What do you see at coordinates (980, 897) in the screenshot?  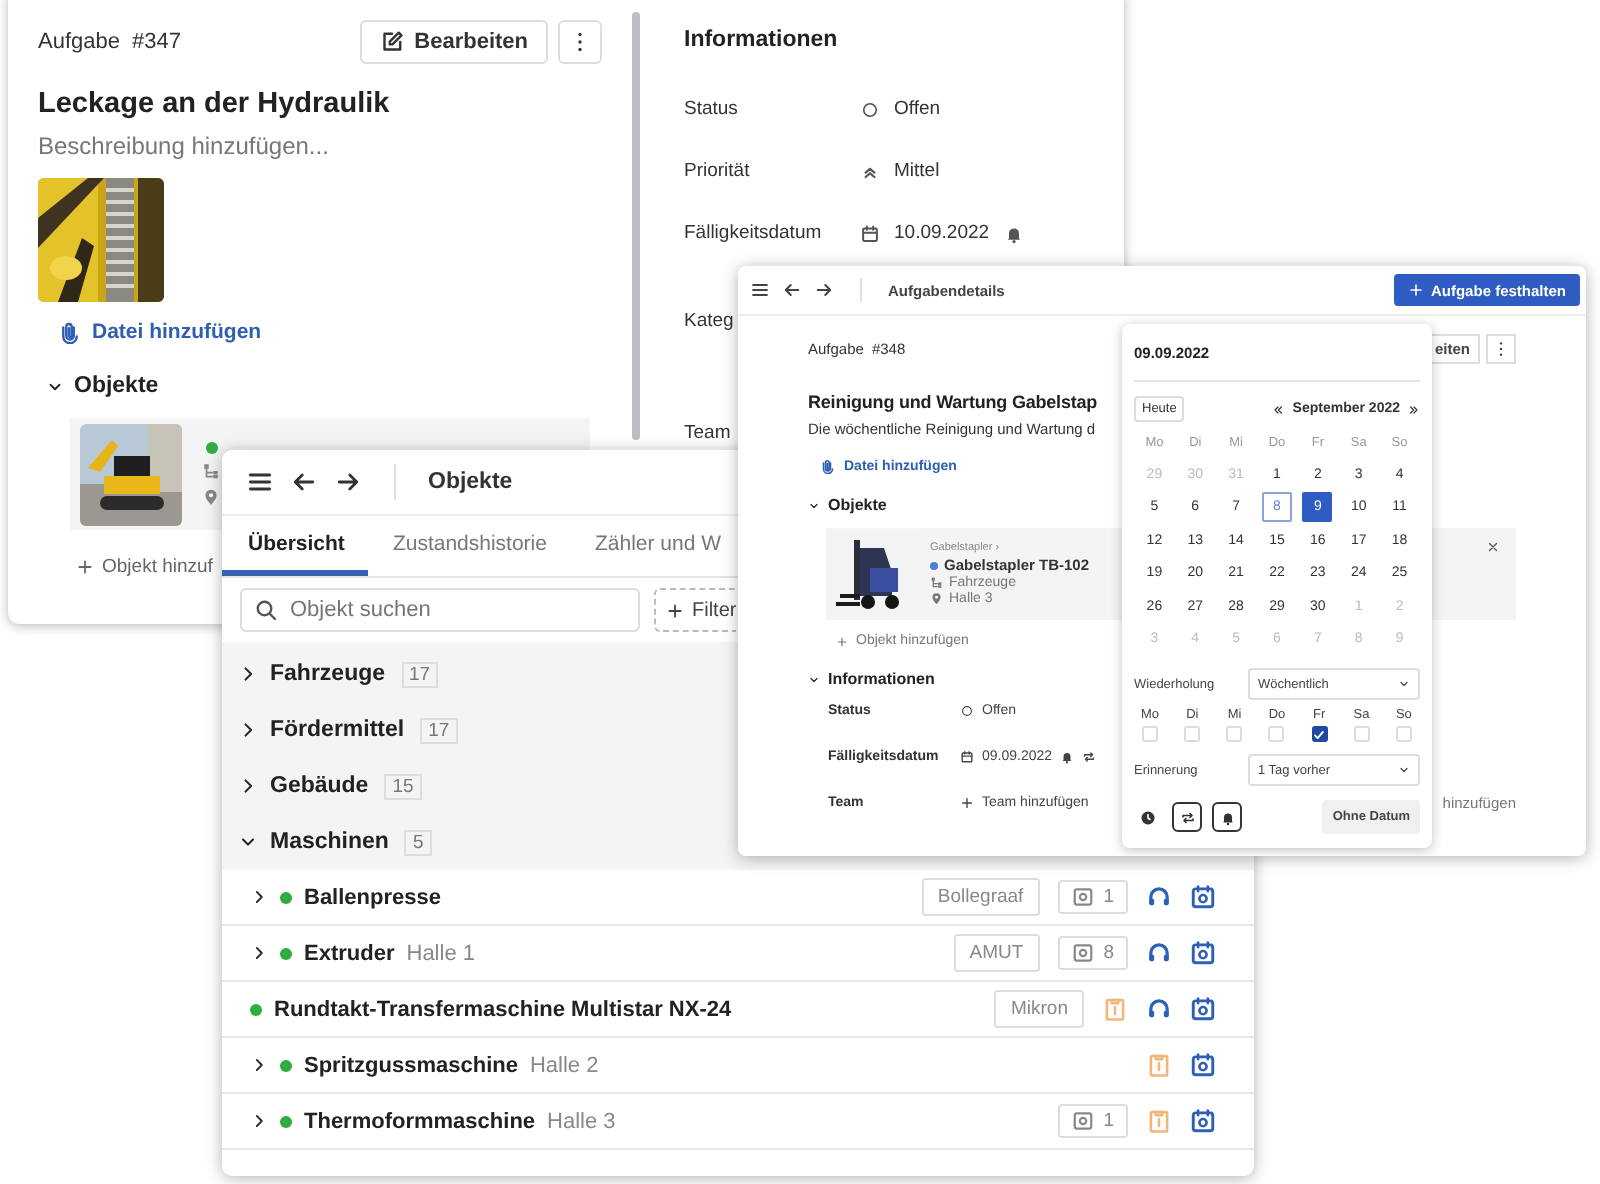 I see `manufacturer-tag: Bollegraaf` at bounding box center [980, 897].